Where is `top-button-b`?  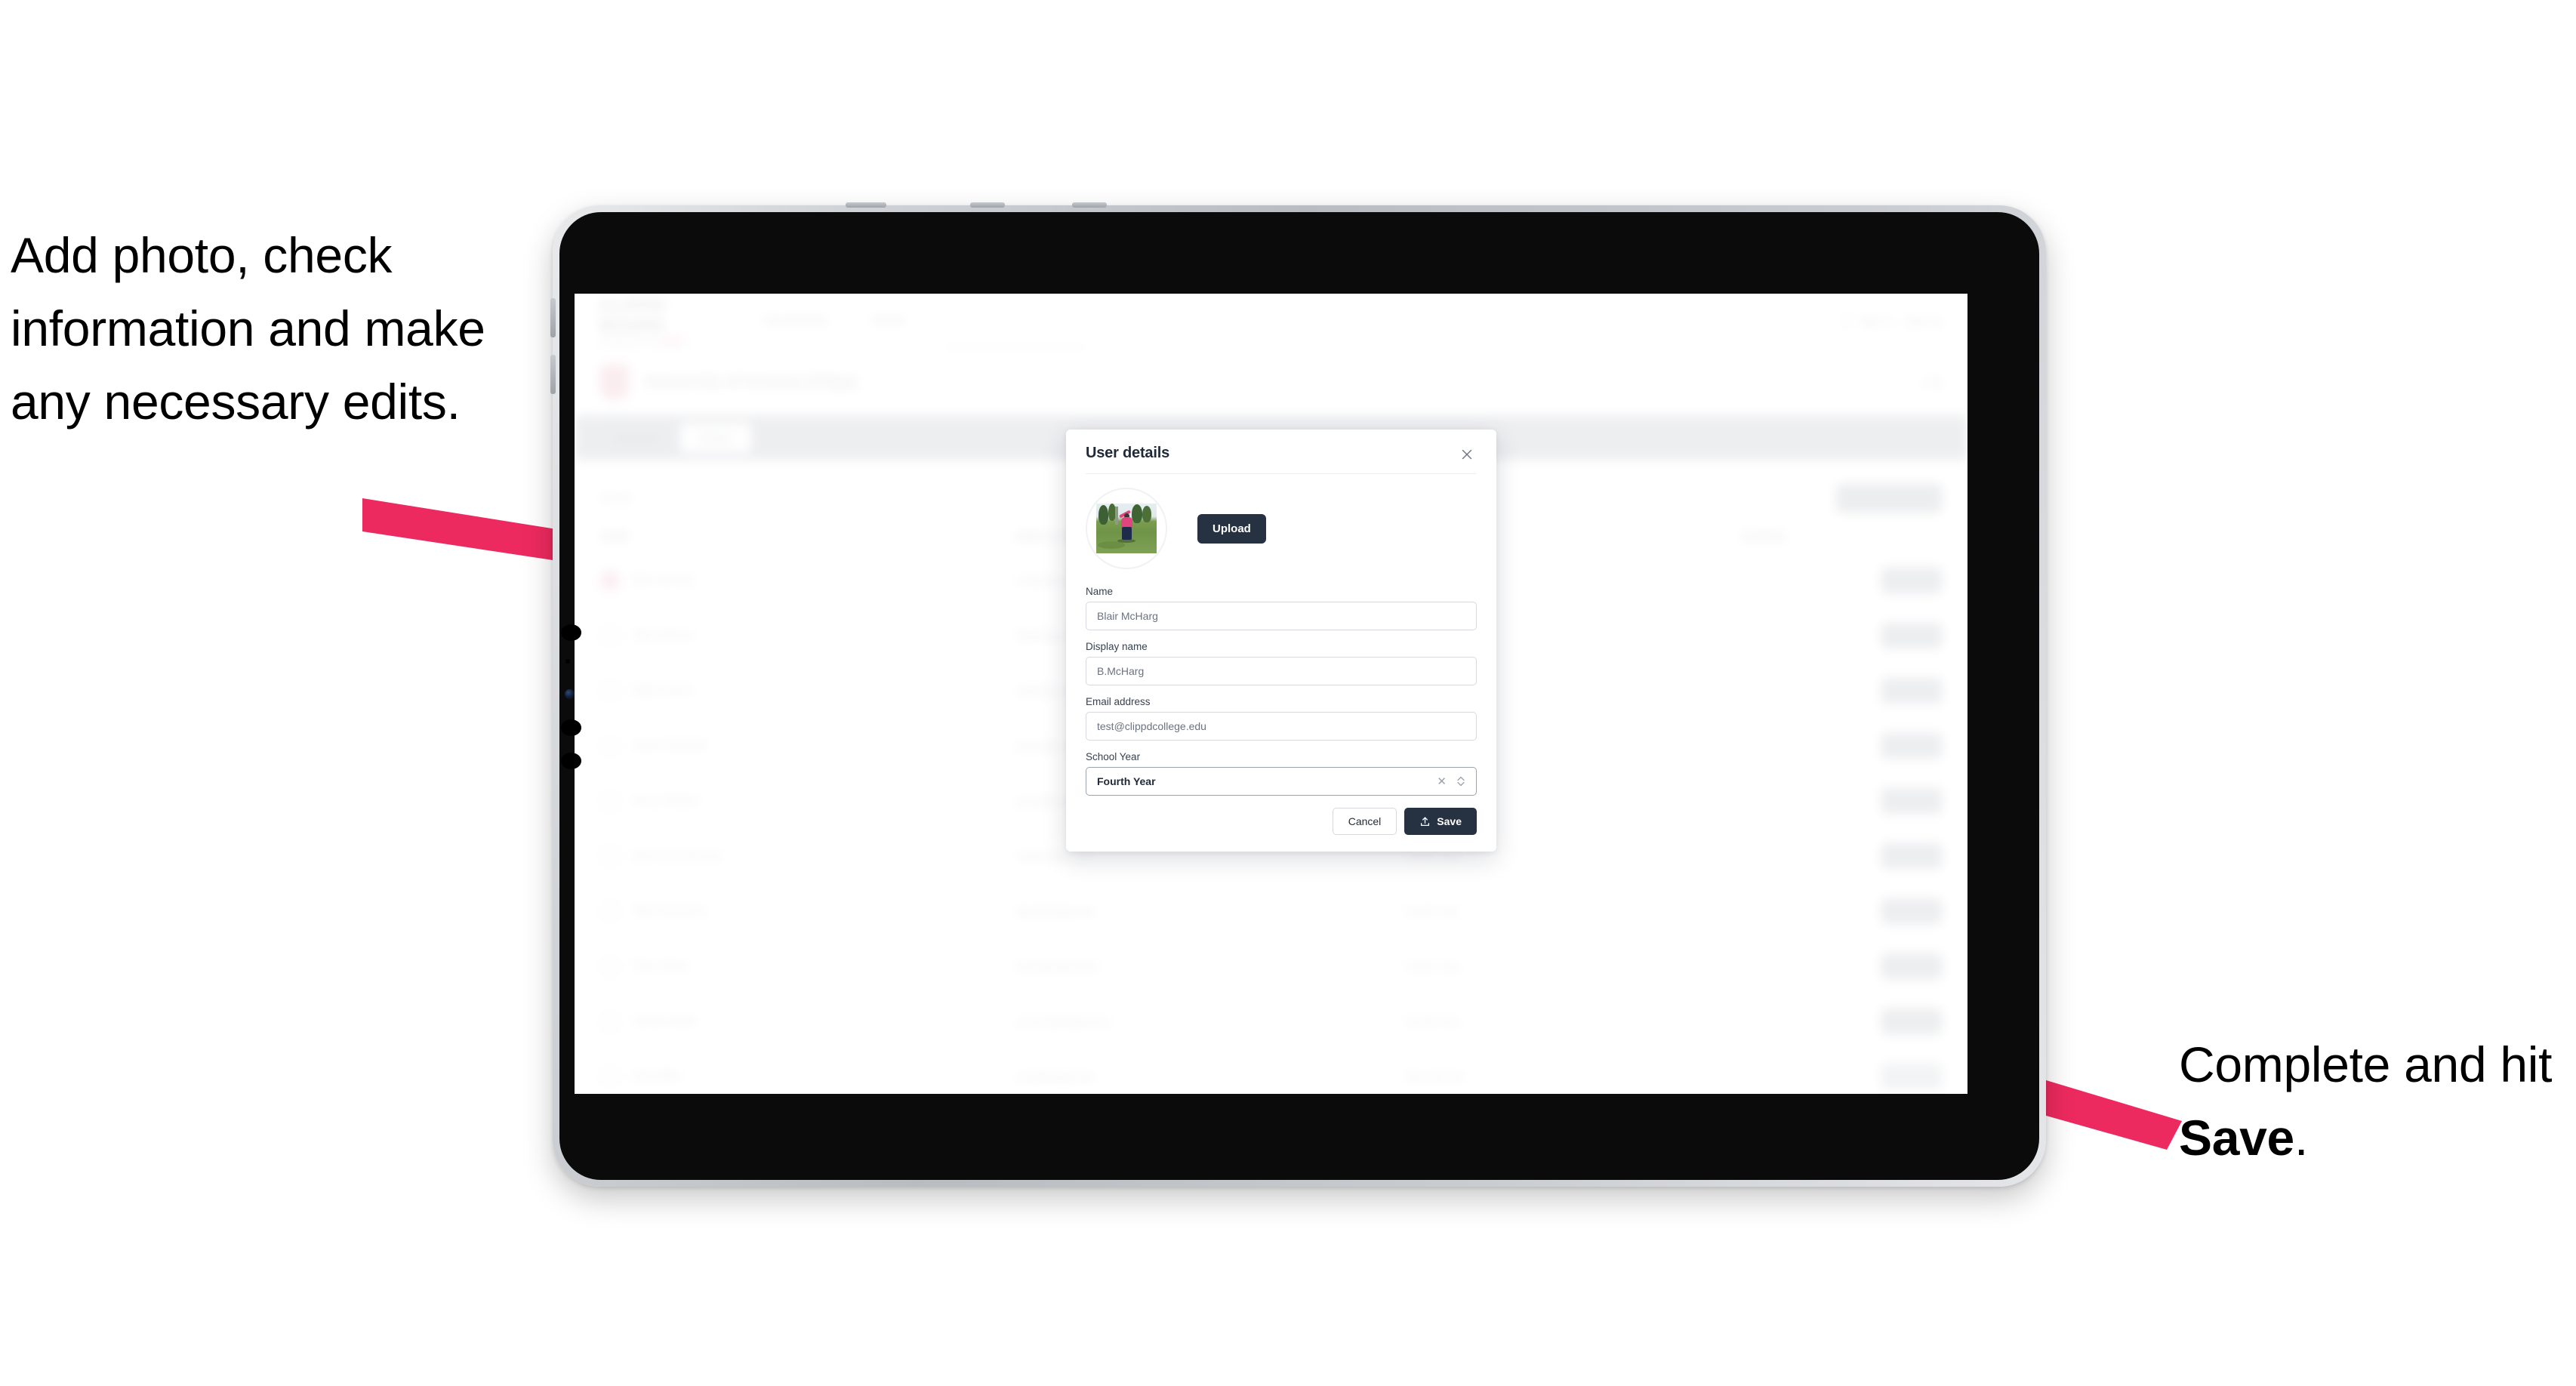
top-button-b is located at coordinates (987, 205).